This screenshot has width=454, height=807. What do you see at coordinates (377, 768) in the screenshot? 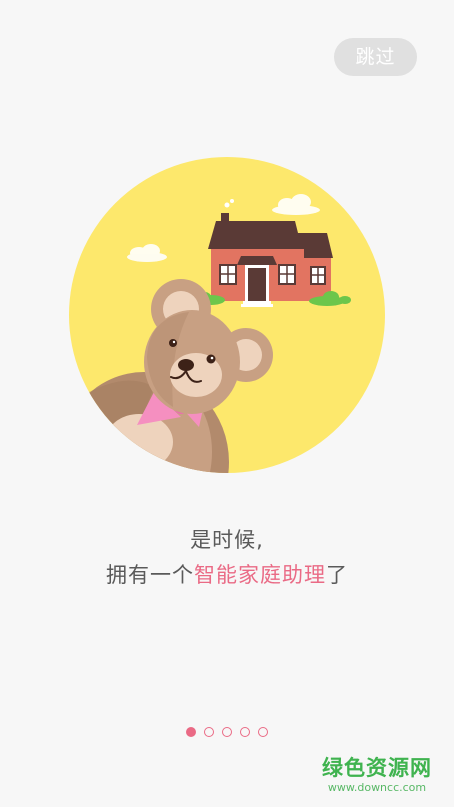
I see `watermark-title: 绿色资源网` at bounding box center [377, 768].